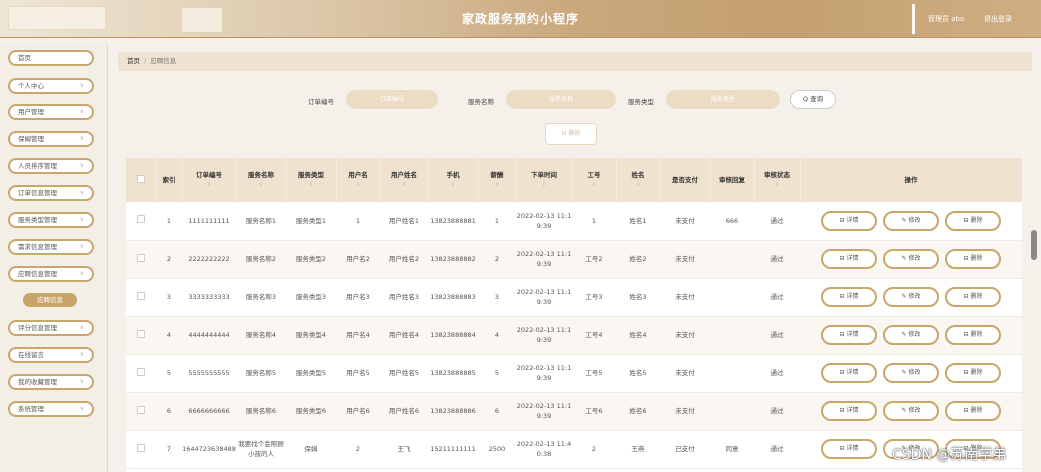 The height and width of the screenshot is (472, 1041). Describe the element at coordinates (31, 86) in the screenshot. I see `sidebar-item-label: 个人中心` at that location.